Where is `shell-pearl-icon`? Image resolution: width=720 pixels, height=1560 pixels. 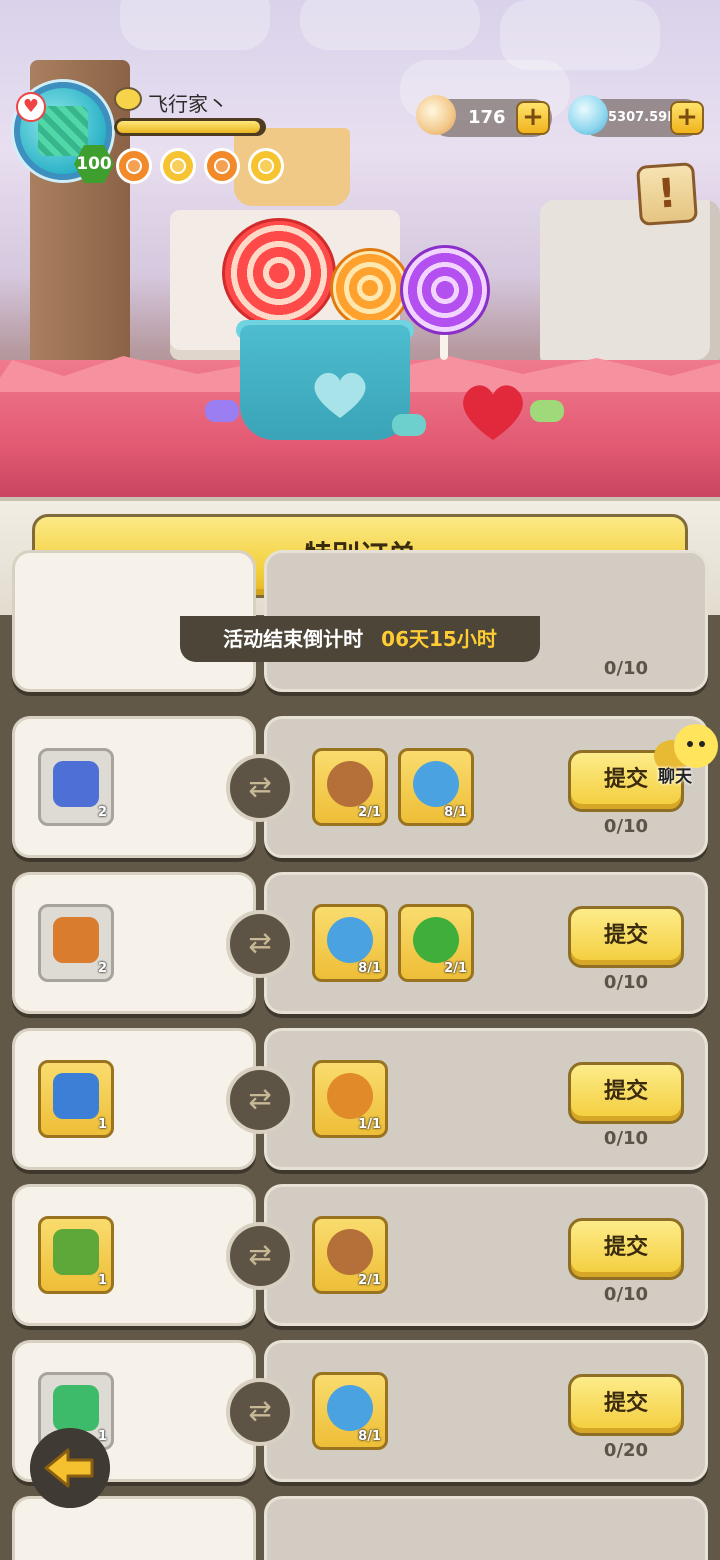 shell-pearl-icon is located at coordinates (436, 115).